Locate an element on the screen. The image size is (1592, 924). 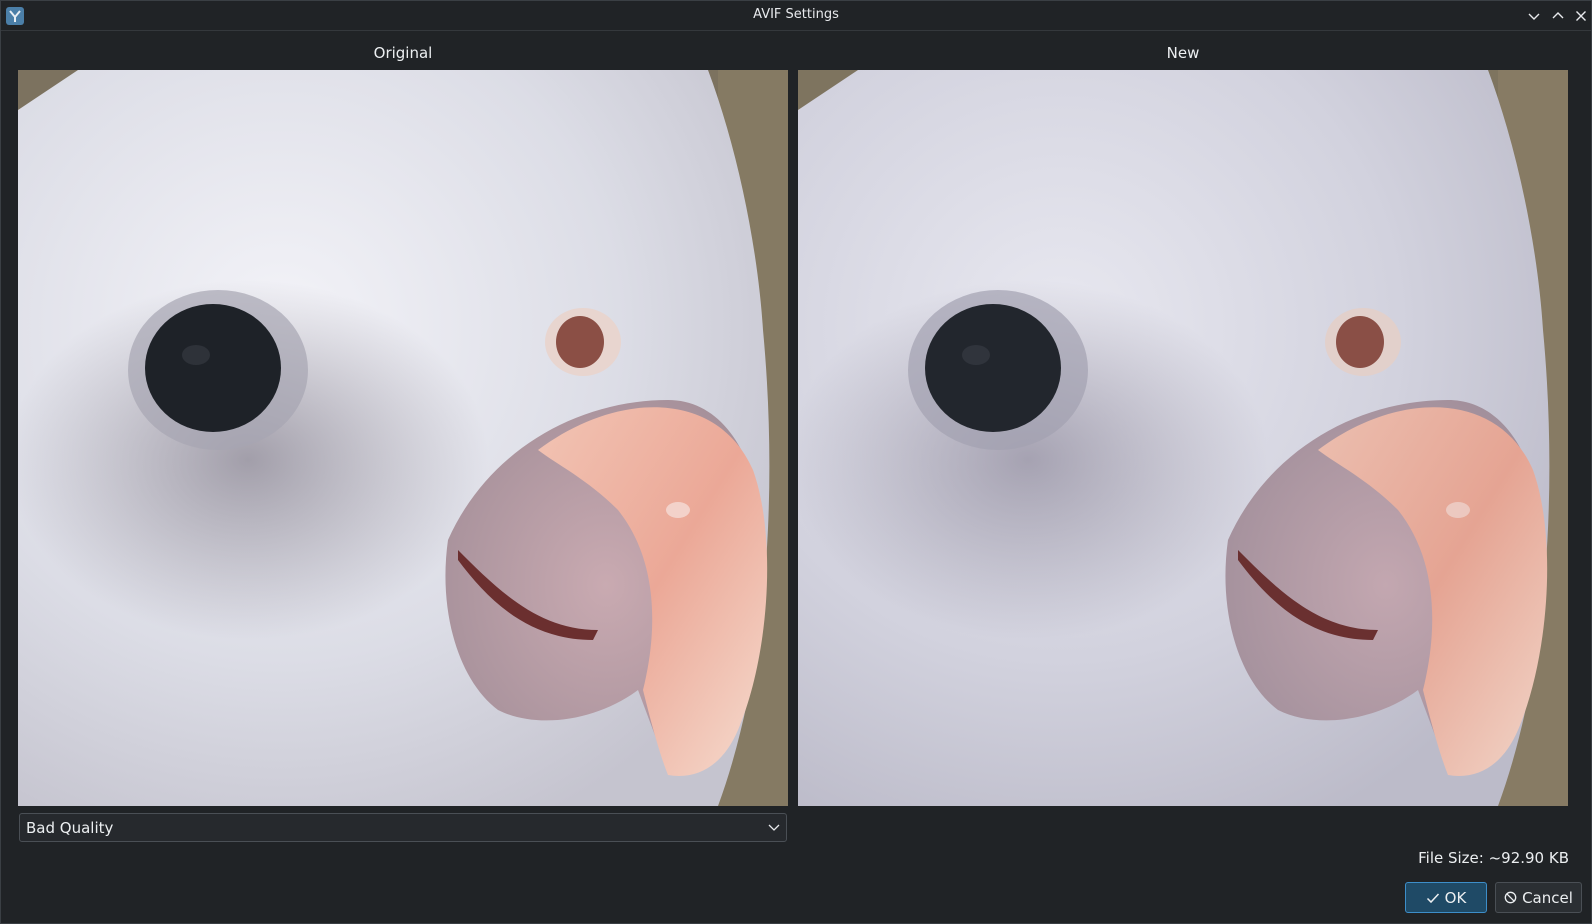
minimize-button is located at coordinates (1534, 16).